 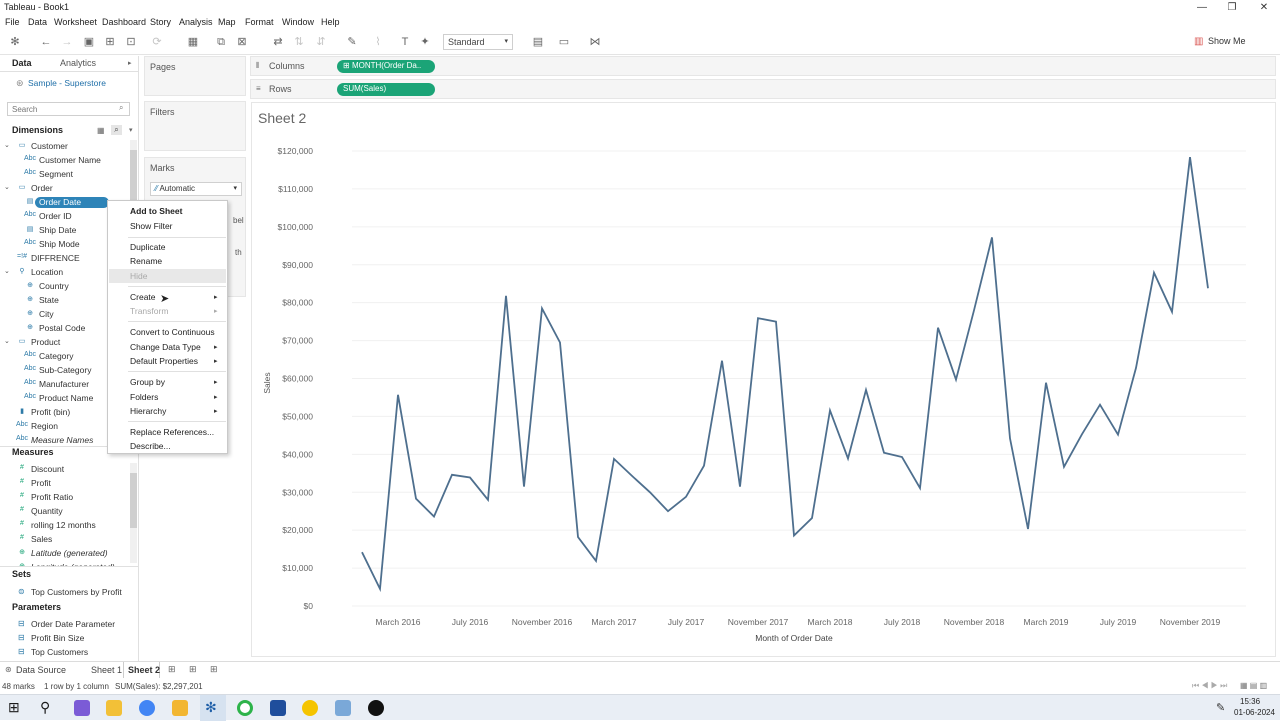 What do you see at coordinates (298, 22) in the screenshot?
I see `menu-window: Window` at bounding box center [298, 22].